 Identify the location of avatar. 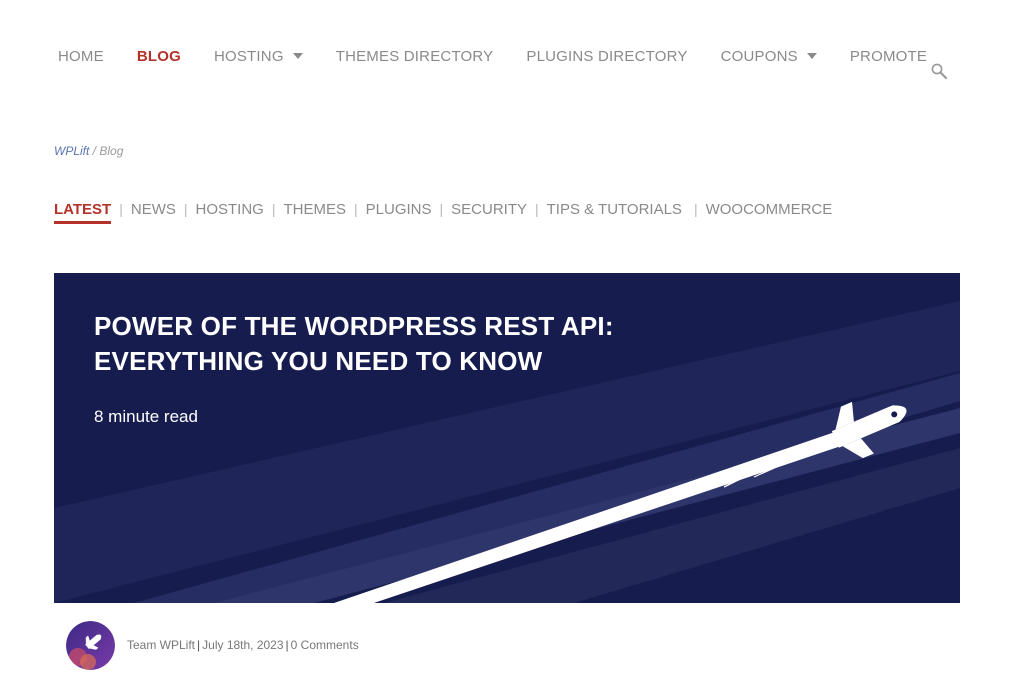
(90, 645).